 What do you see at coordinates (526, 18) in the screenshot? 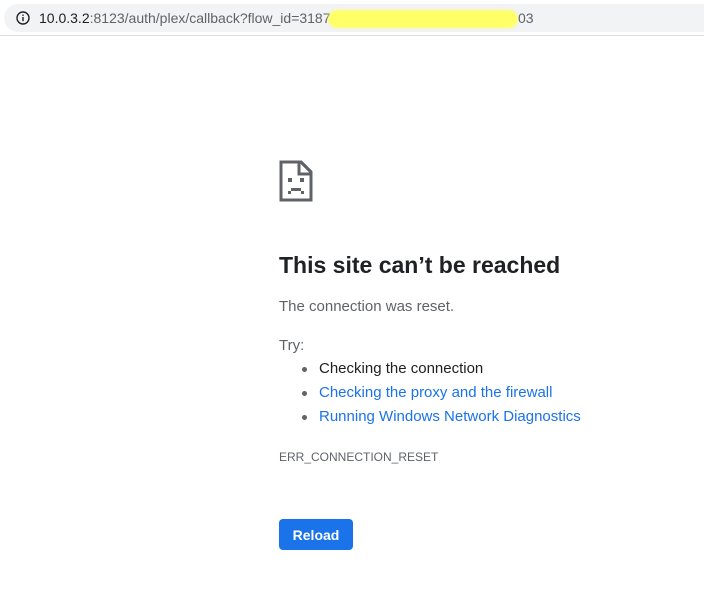
I see `url-tail: 03` at bounding box center [526, 18].